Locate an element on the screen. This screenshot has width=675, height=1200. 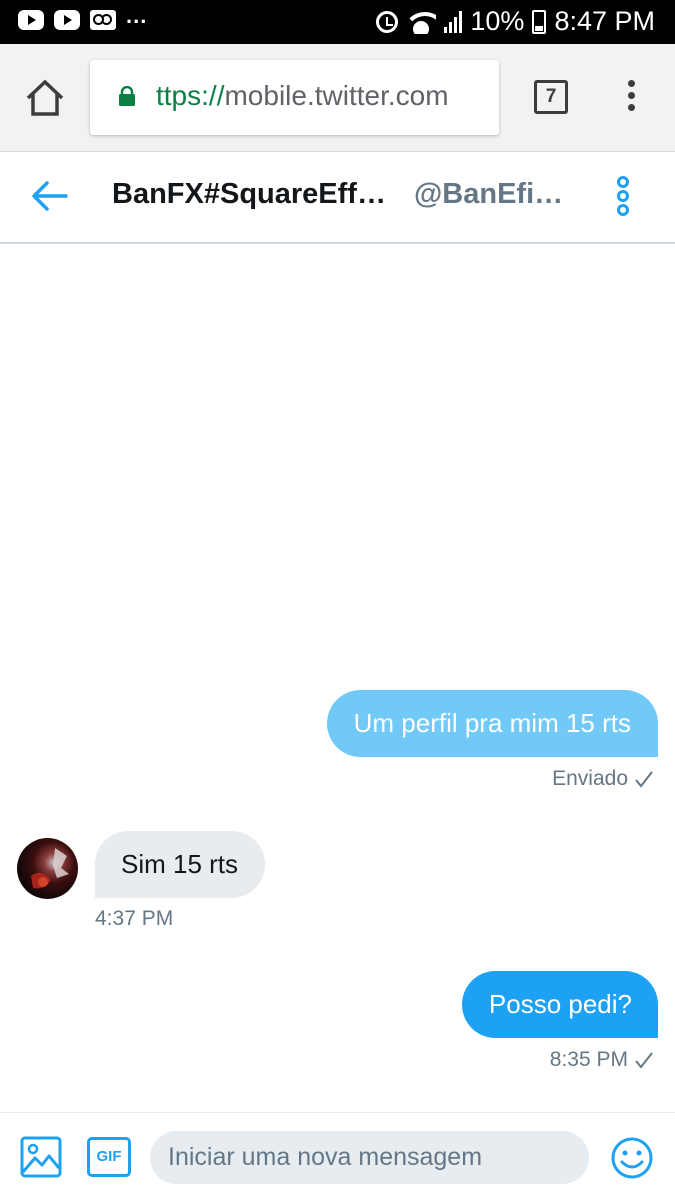
incoming-message: Sim 15 rts is located at coordinates (180, 864).